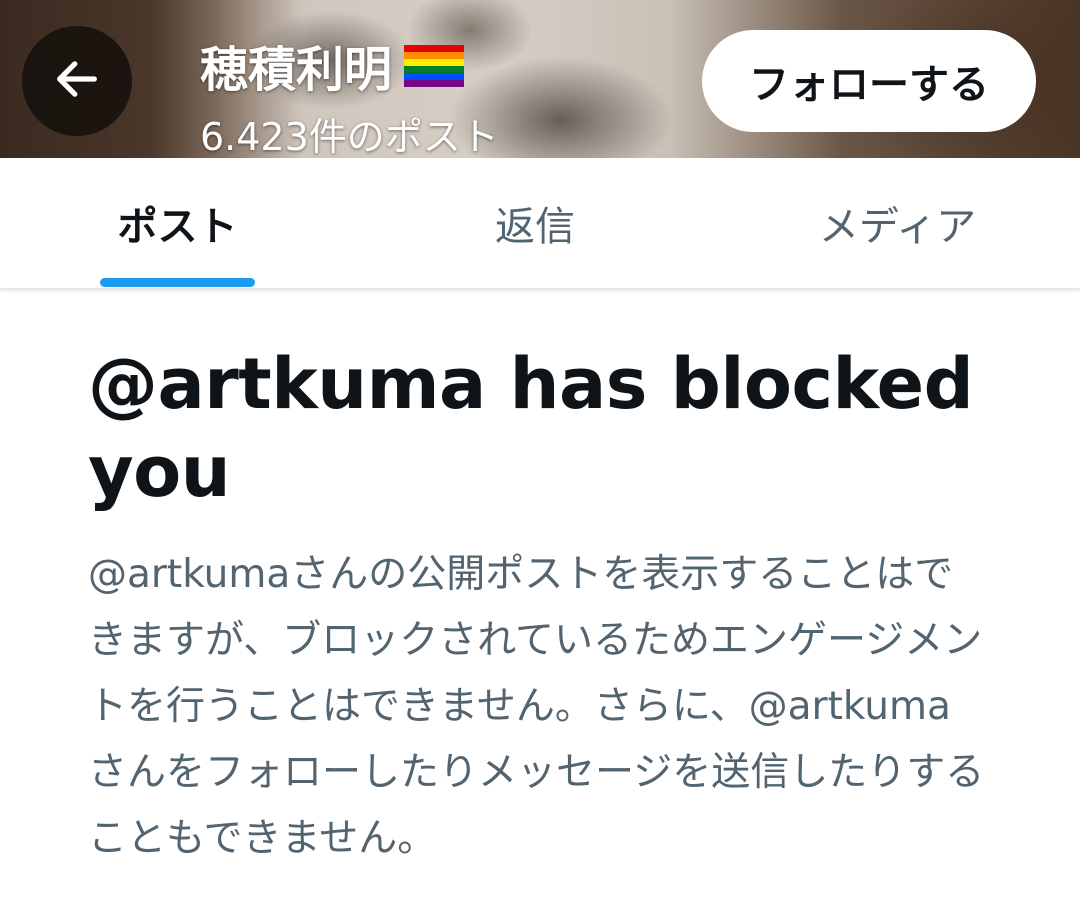 The image size is (1080, 897). I want to click on profile-name: 穂積利明, so click(332, 65).